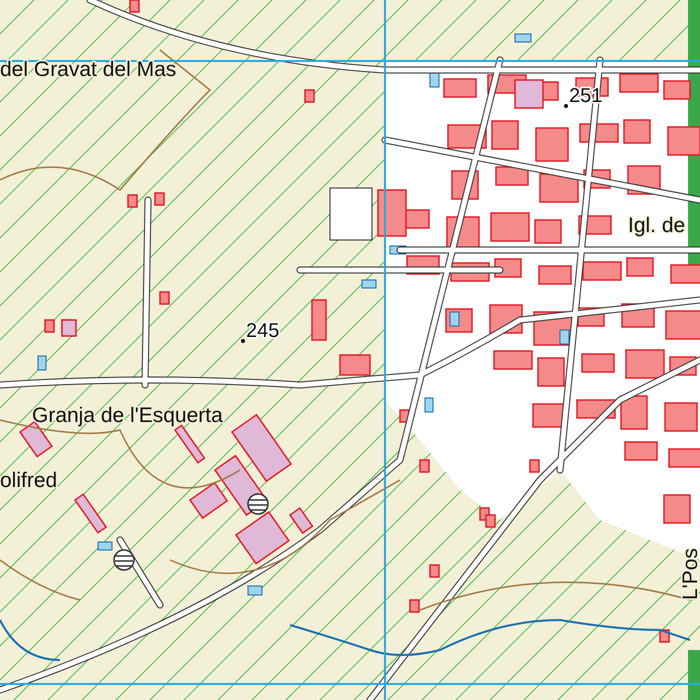 This screenshot has height=700, width=700. Describe the element at coordinates (263, 331) in the screenshot. I see `spot-height-label: 245` at that location.